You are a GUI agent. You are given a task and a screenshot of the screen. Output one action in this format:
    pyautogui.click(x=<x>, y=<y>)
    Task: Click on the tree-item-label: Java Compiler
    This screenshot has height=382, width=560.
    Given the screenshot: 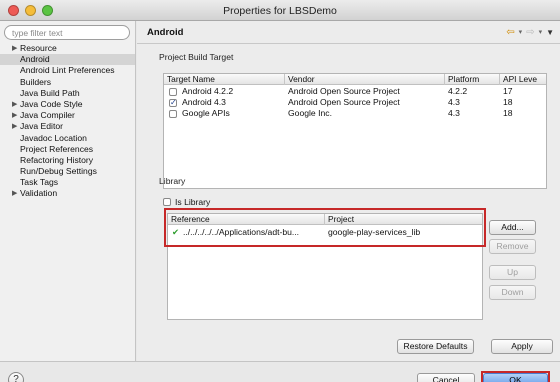 What is the action you would take?
    pyautogui.click(x=47, y=115)
    